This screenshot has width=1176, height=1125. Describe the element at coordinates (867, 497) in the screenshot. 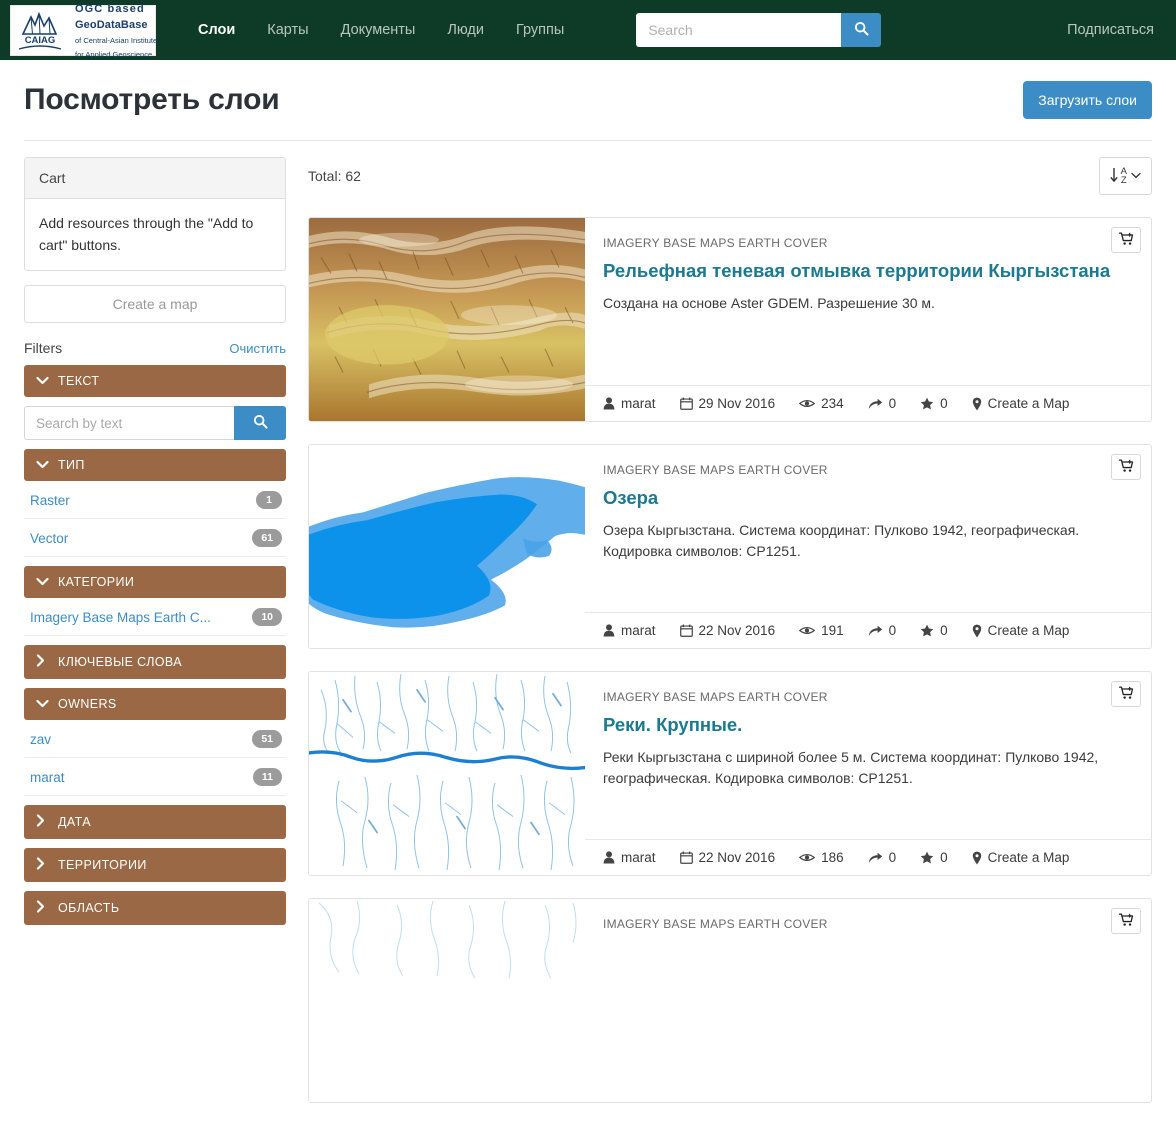

I see `card-title-link: Озера` at that location.